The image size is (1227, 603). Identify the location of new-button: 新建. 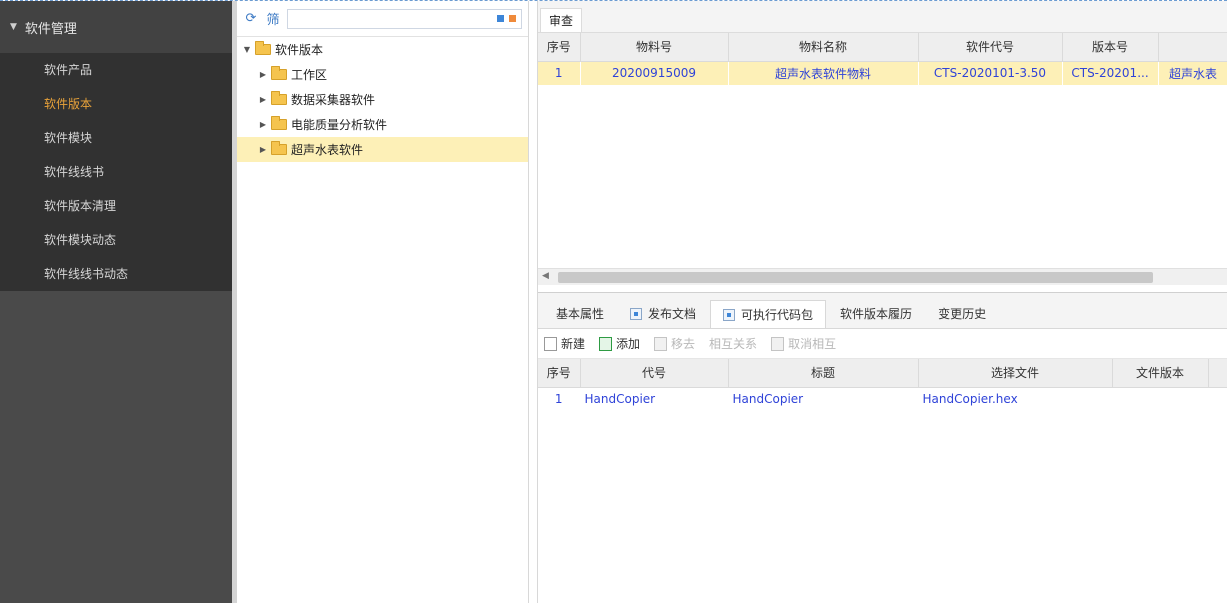
(564, 343).